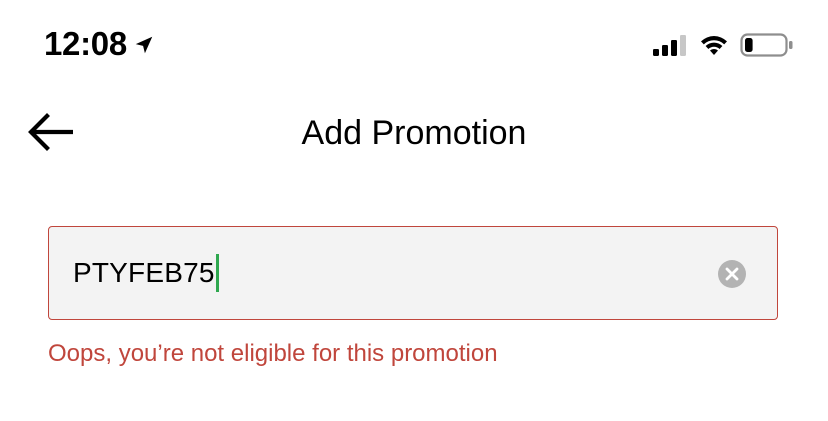 The width and height of the screenshot is (828, 421). I want to click on battery-level-fill, so click(749, 45).